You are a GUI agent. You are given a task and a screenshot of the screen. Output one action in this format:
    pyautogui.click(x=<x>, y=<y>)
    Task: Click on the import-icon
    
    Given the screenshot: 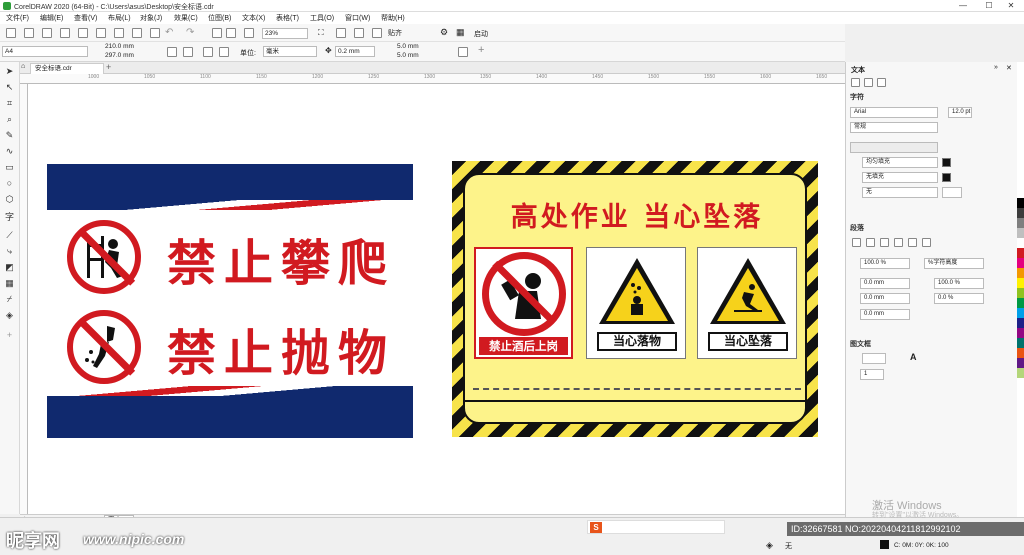 What is the action you would take?
    pyautogui.click(x=217, y=33)
    